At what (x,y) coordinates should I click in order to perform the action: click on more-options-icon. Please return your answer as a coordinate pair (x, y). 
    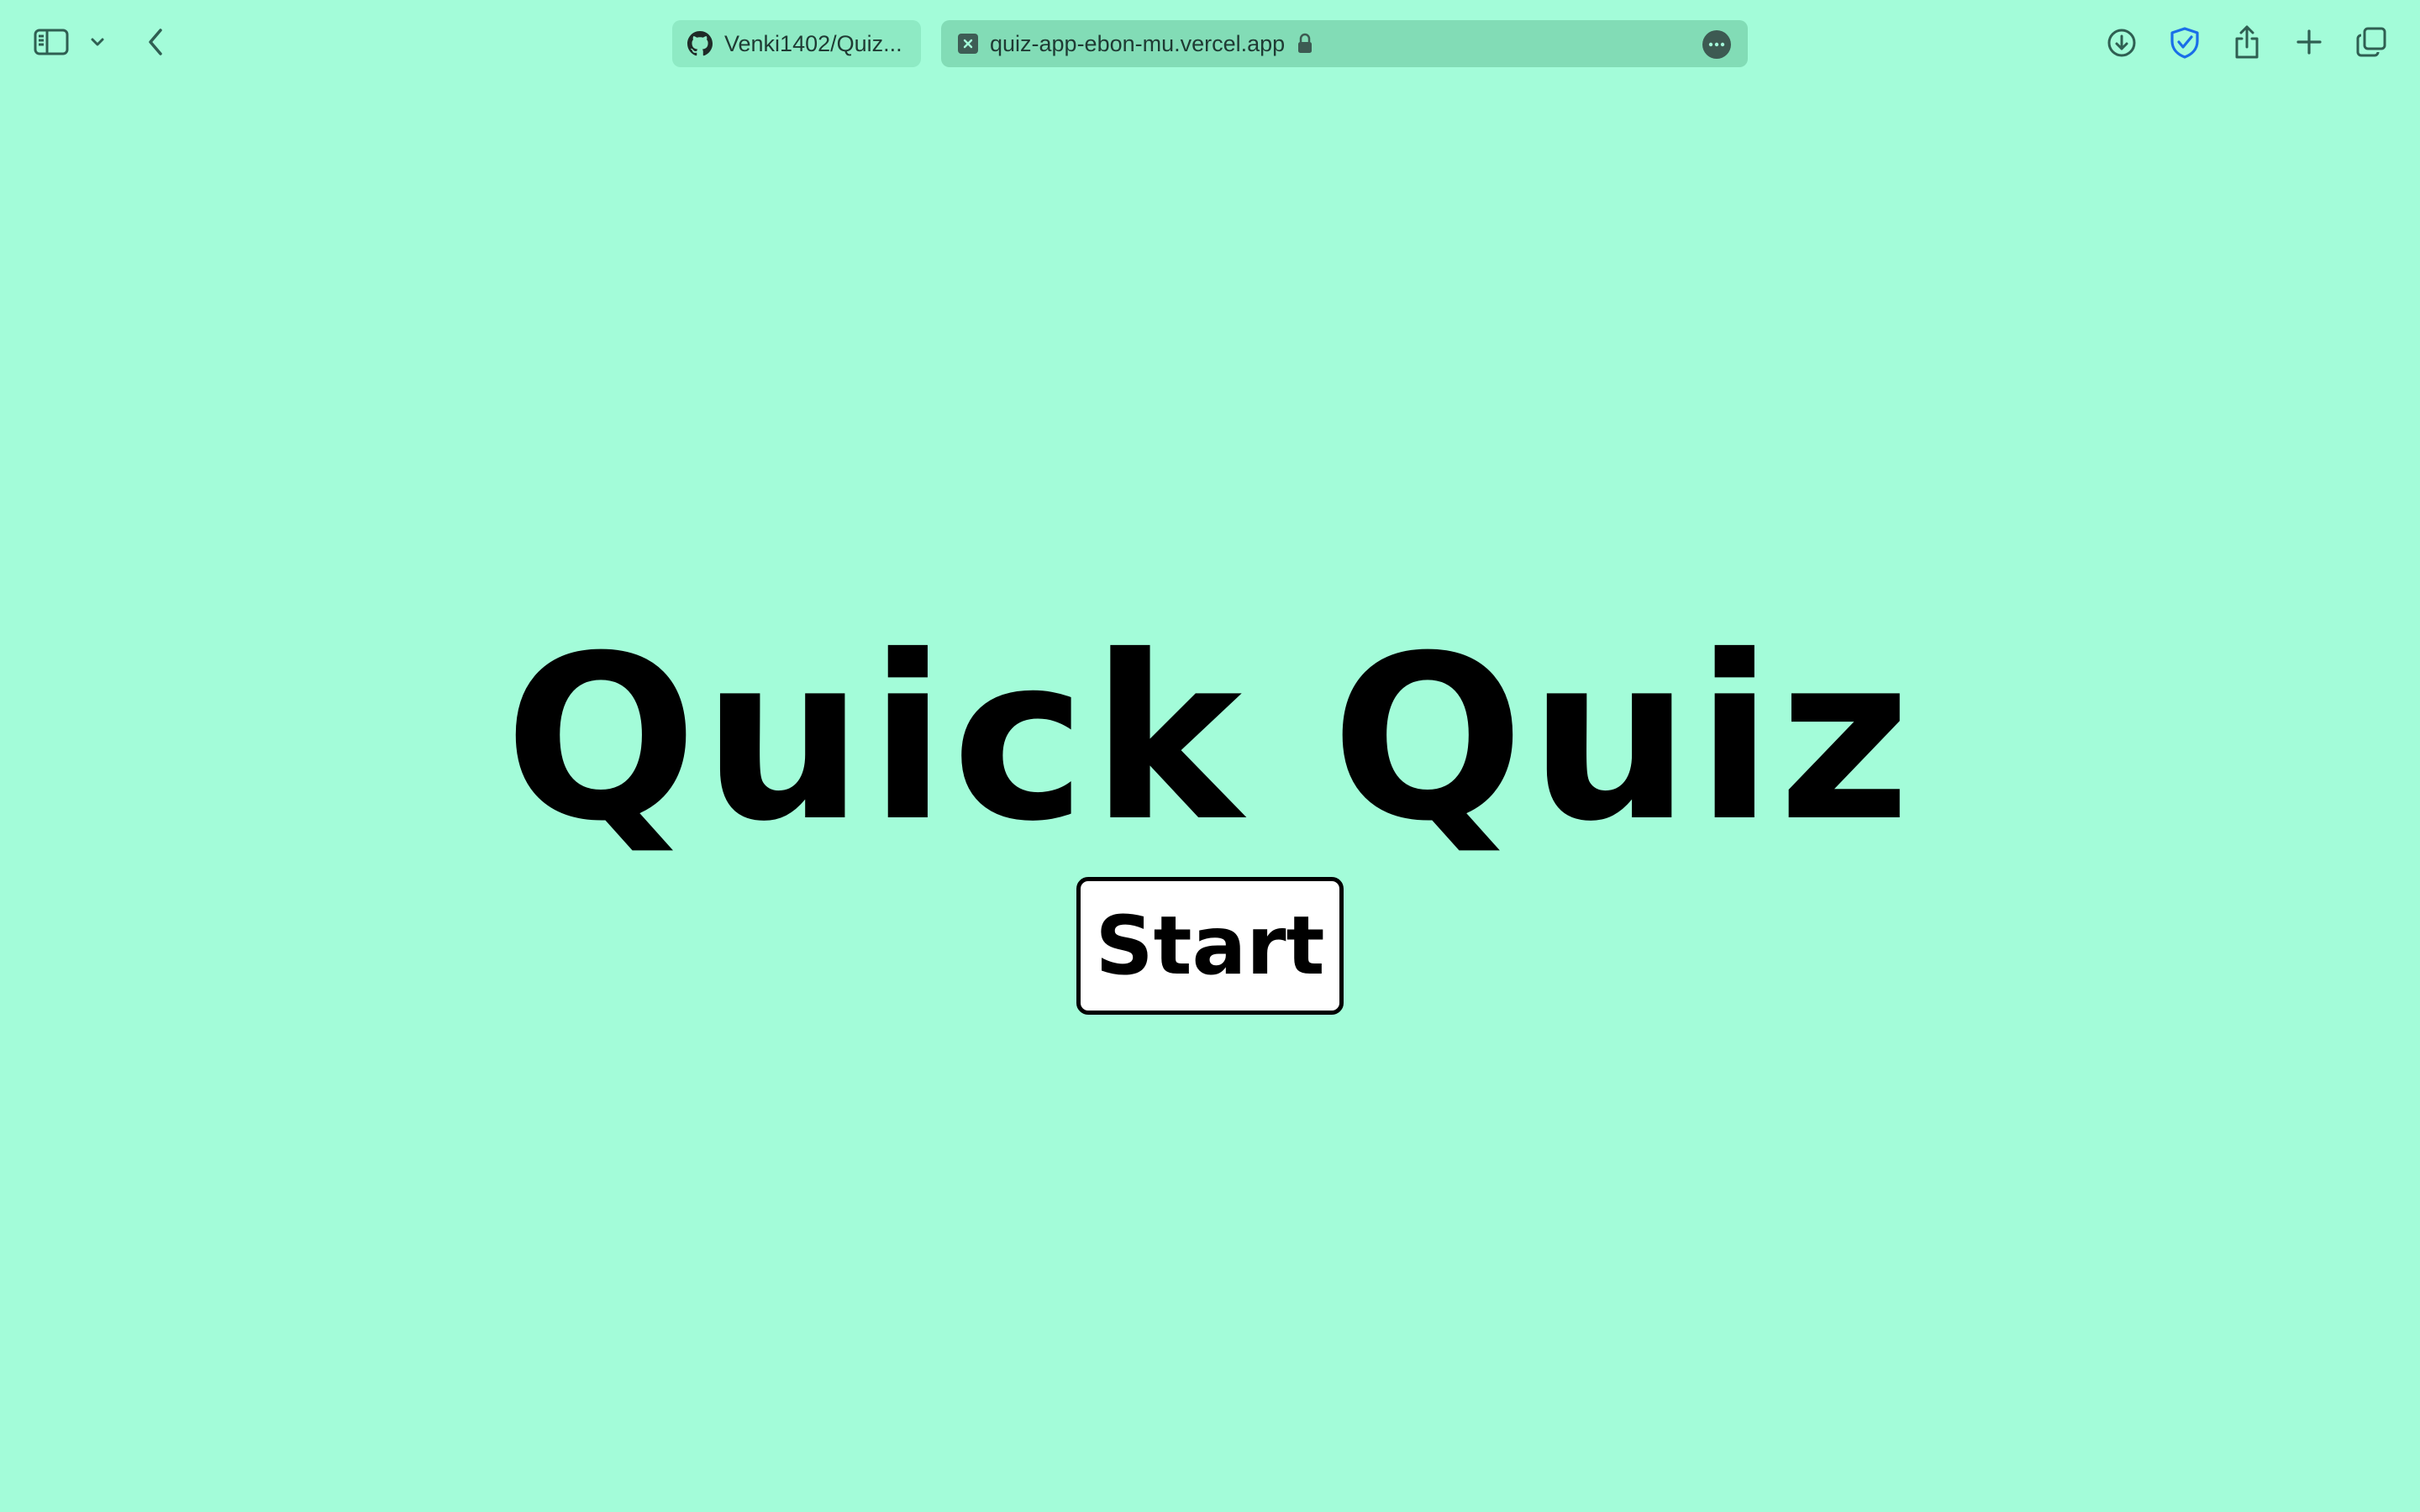
    Looking at the image, I should click on (1716, 44).